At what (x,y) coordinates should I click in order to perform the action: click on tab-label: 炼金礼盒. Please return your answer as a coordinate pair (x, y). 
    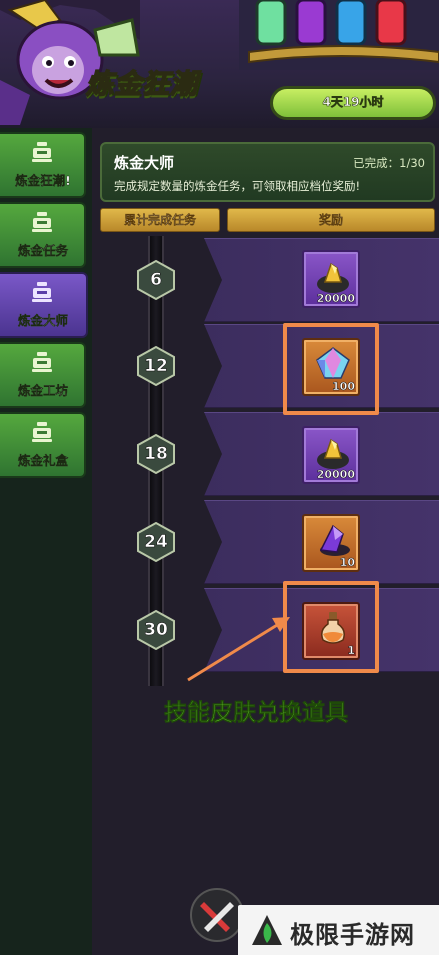
    Looking at the image, I should click on (42, 460).